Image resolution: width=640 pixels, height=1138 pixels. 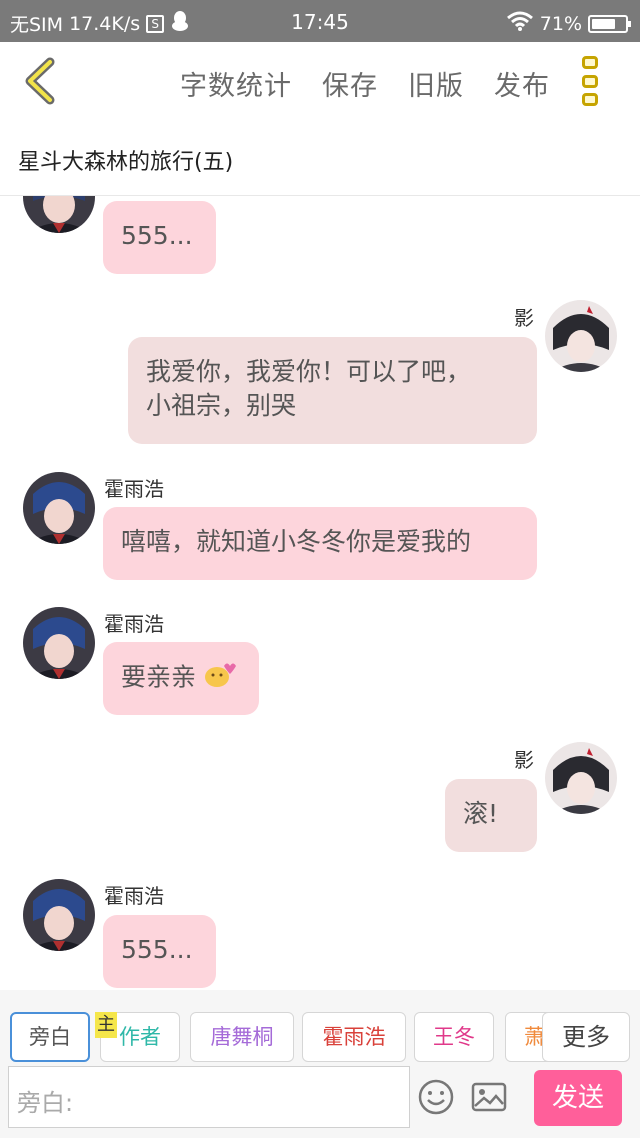 I want to click on message-bubble: 滚!, so click(x=491, y=815).